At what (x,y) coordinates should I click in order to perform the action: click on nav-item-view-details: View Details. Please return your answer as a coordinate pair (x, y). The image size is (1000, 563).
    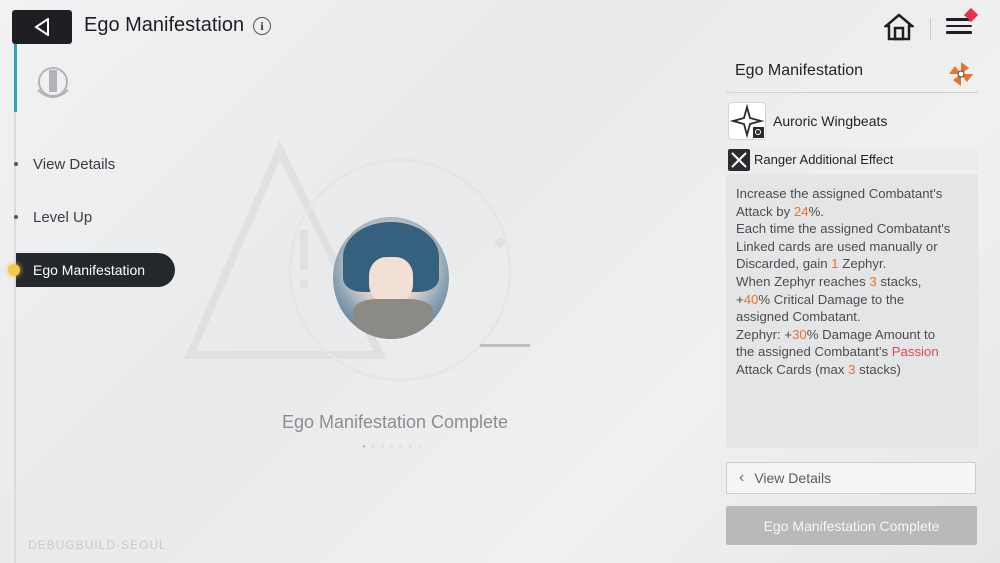
    Looking at the image, I should click on (74, 164).